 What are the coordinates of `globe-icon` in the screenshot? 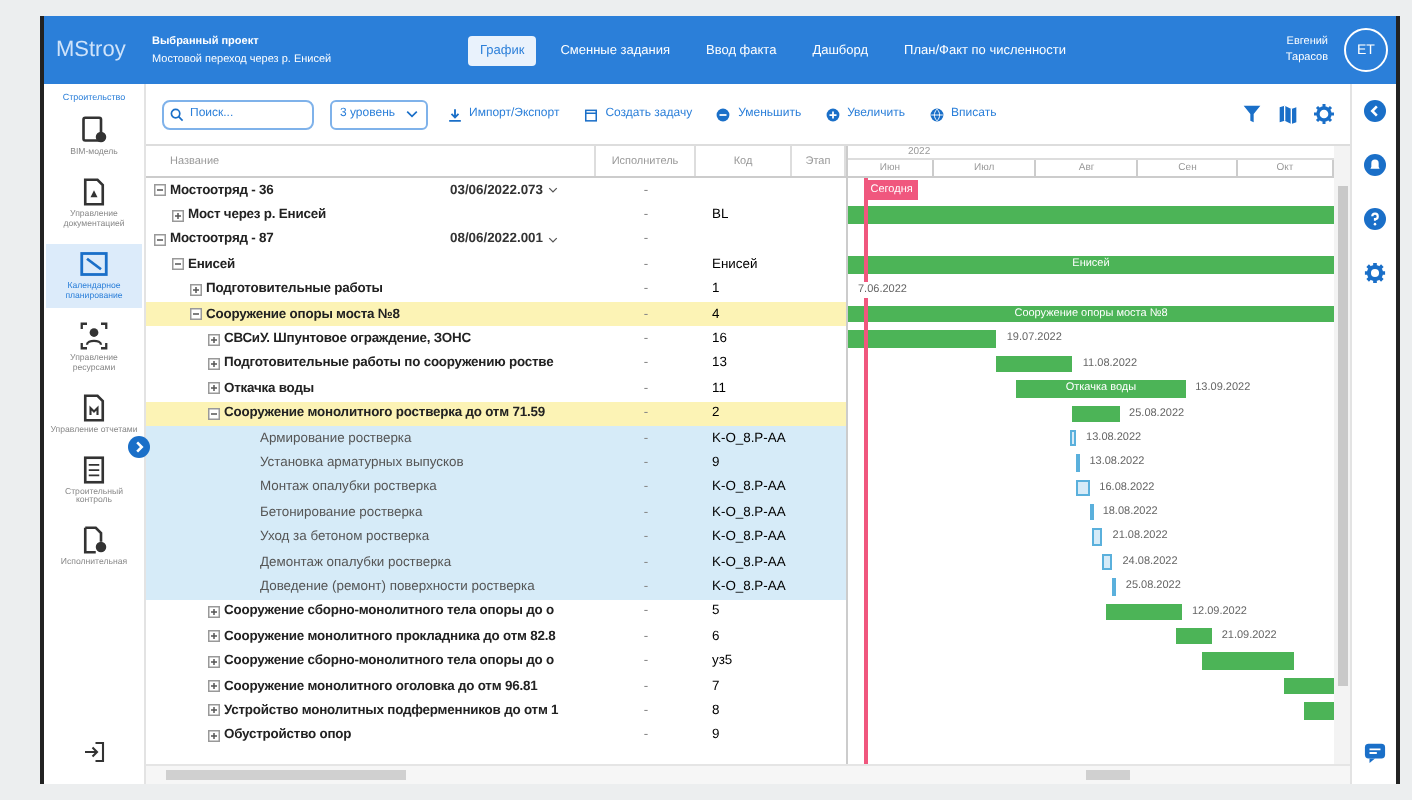 It's located at (936, 114).